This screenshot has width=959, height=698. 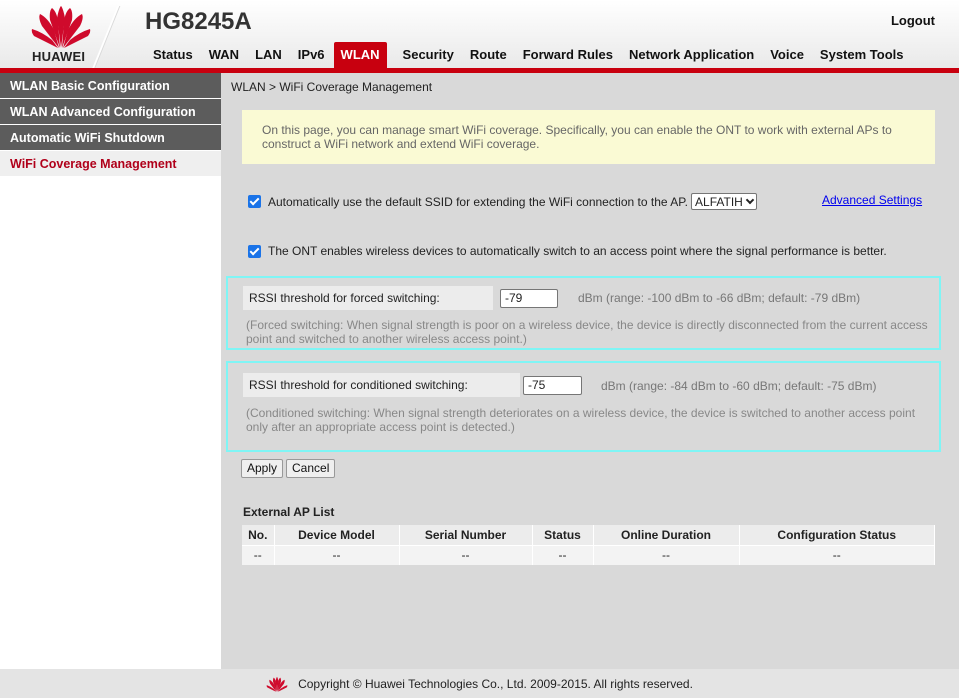 I want to click on forced-input-cell: -79, so click(x=535, y=298).